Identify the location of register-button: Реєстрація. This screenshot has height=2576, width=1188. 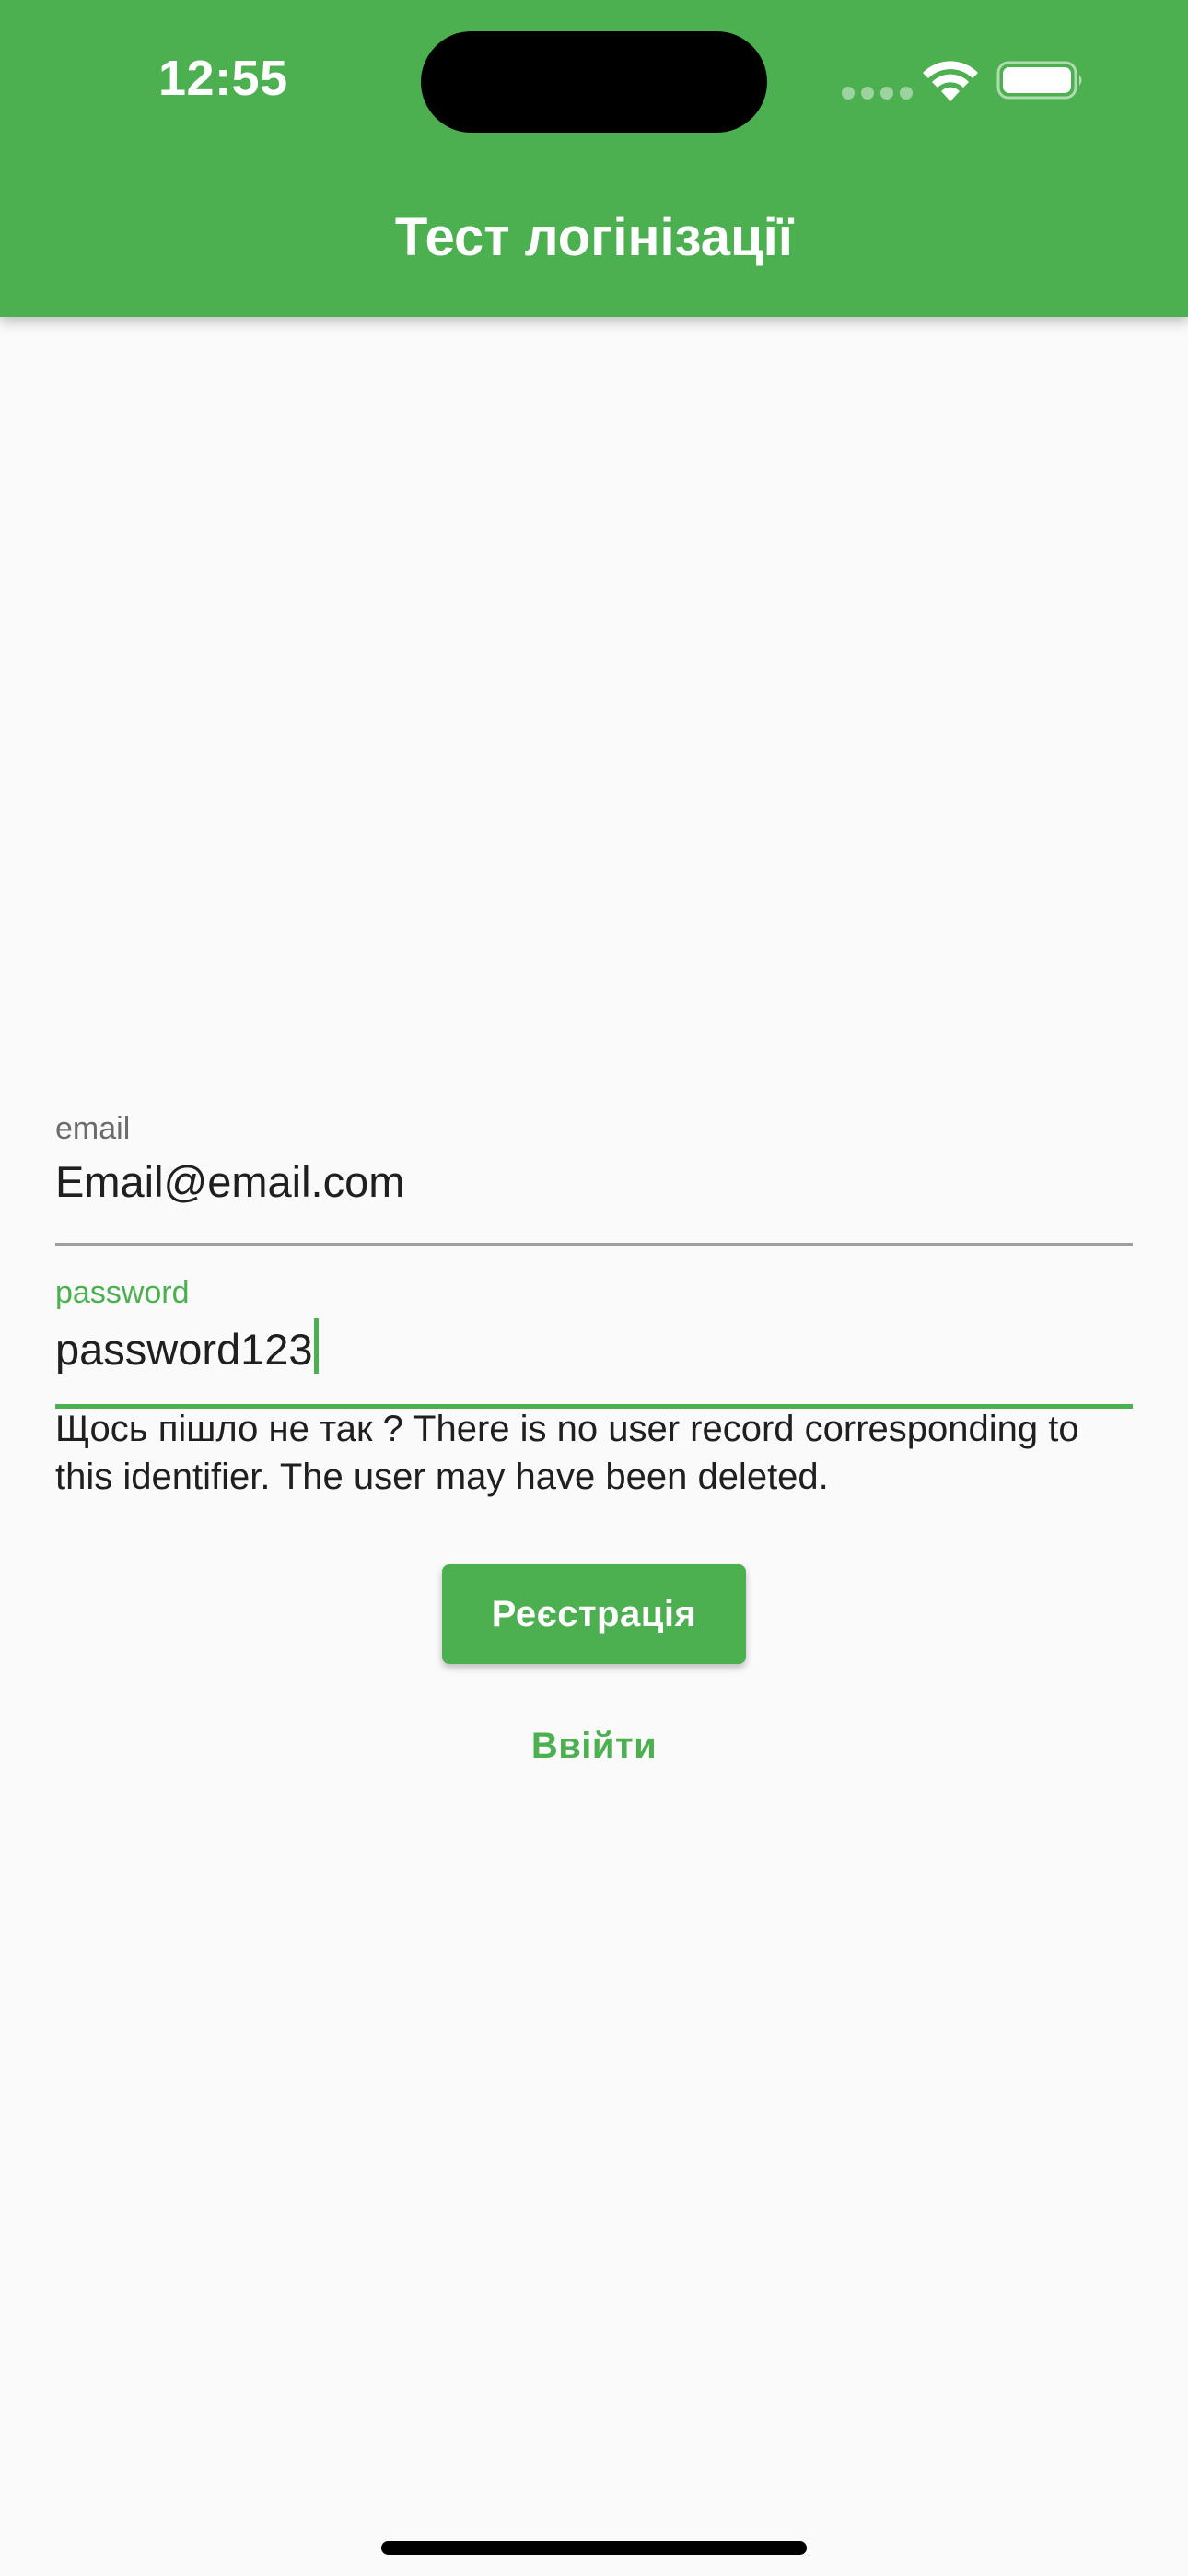
(594, 1614).